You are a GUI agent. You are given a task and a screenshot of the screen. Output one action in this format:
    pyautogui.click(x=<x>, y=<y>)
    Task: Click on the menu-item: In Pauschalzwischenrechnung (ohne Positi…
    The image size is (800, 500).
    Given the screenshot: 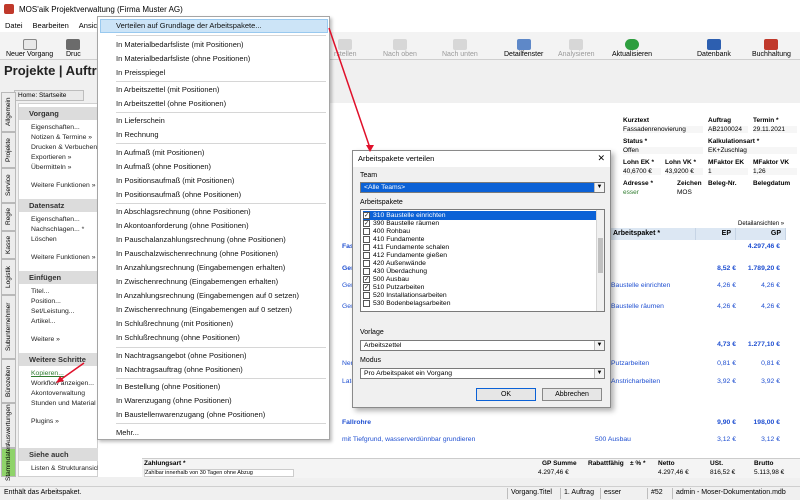 What is the action you would take?
    pyautogui.click(x=197, y=253)
    